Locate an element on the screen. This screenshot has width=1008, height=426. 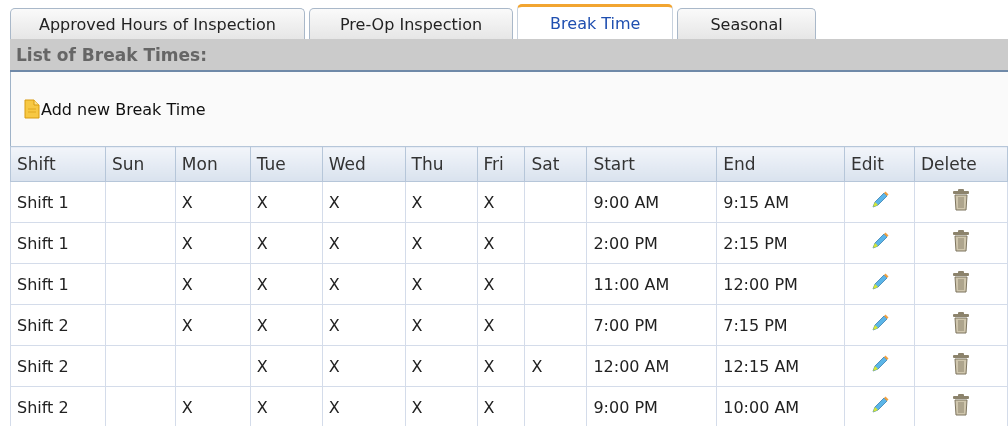
column-header: Thu is located at coordinates (441, 164).